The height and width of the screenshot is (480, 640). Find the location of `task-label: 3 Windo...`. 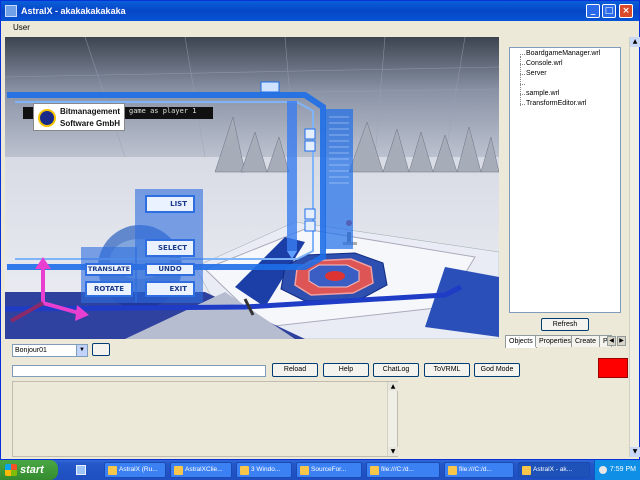

task-label: 3 Windo... is located at coordinates (266, 469).